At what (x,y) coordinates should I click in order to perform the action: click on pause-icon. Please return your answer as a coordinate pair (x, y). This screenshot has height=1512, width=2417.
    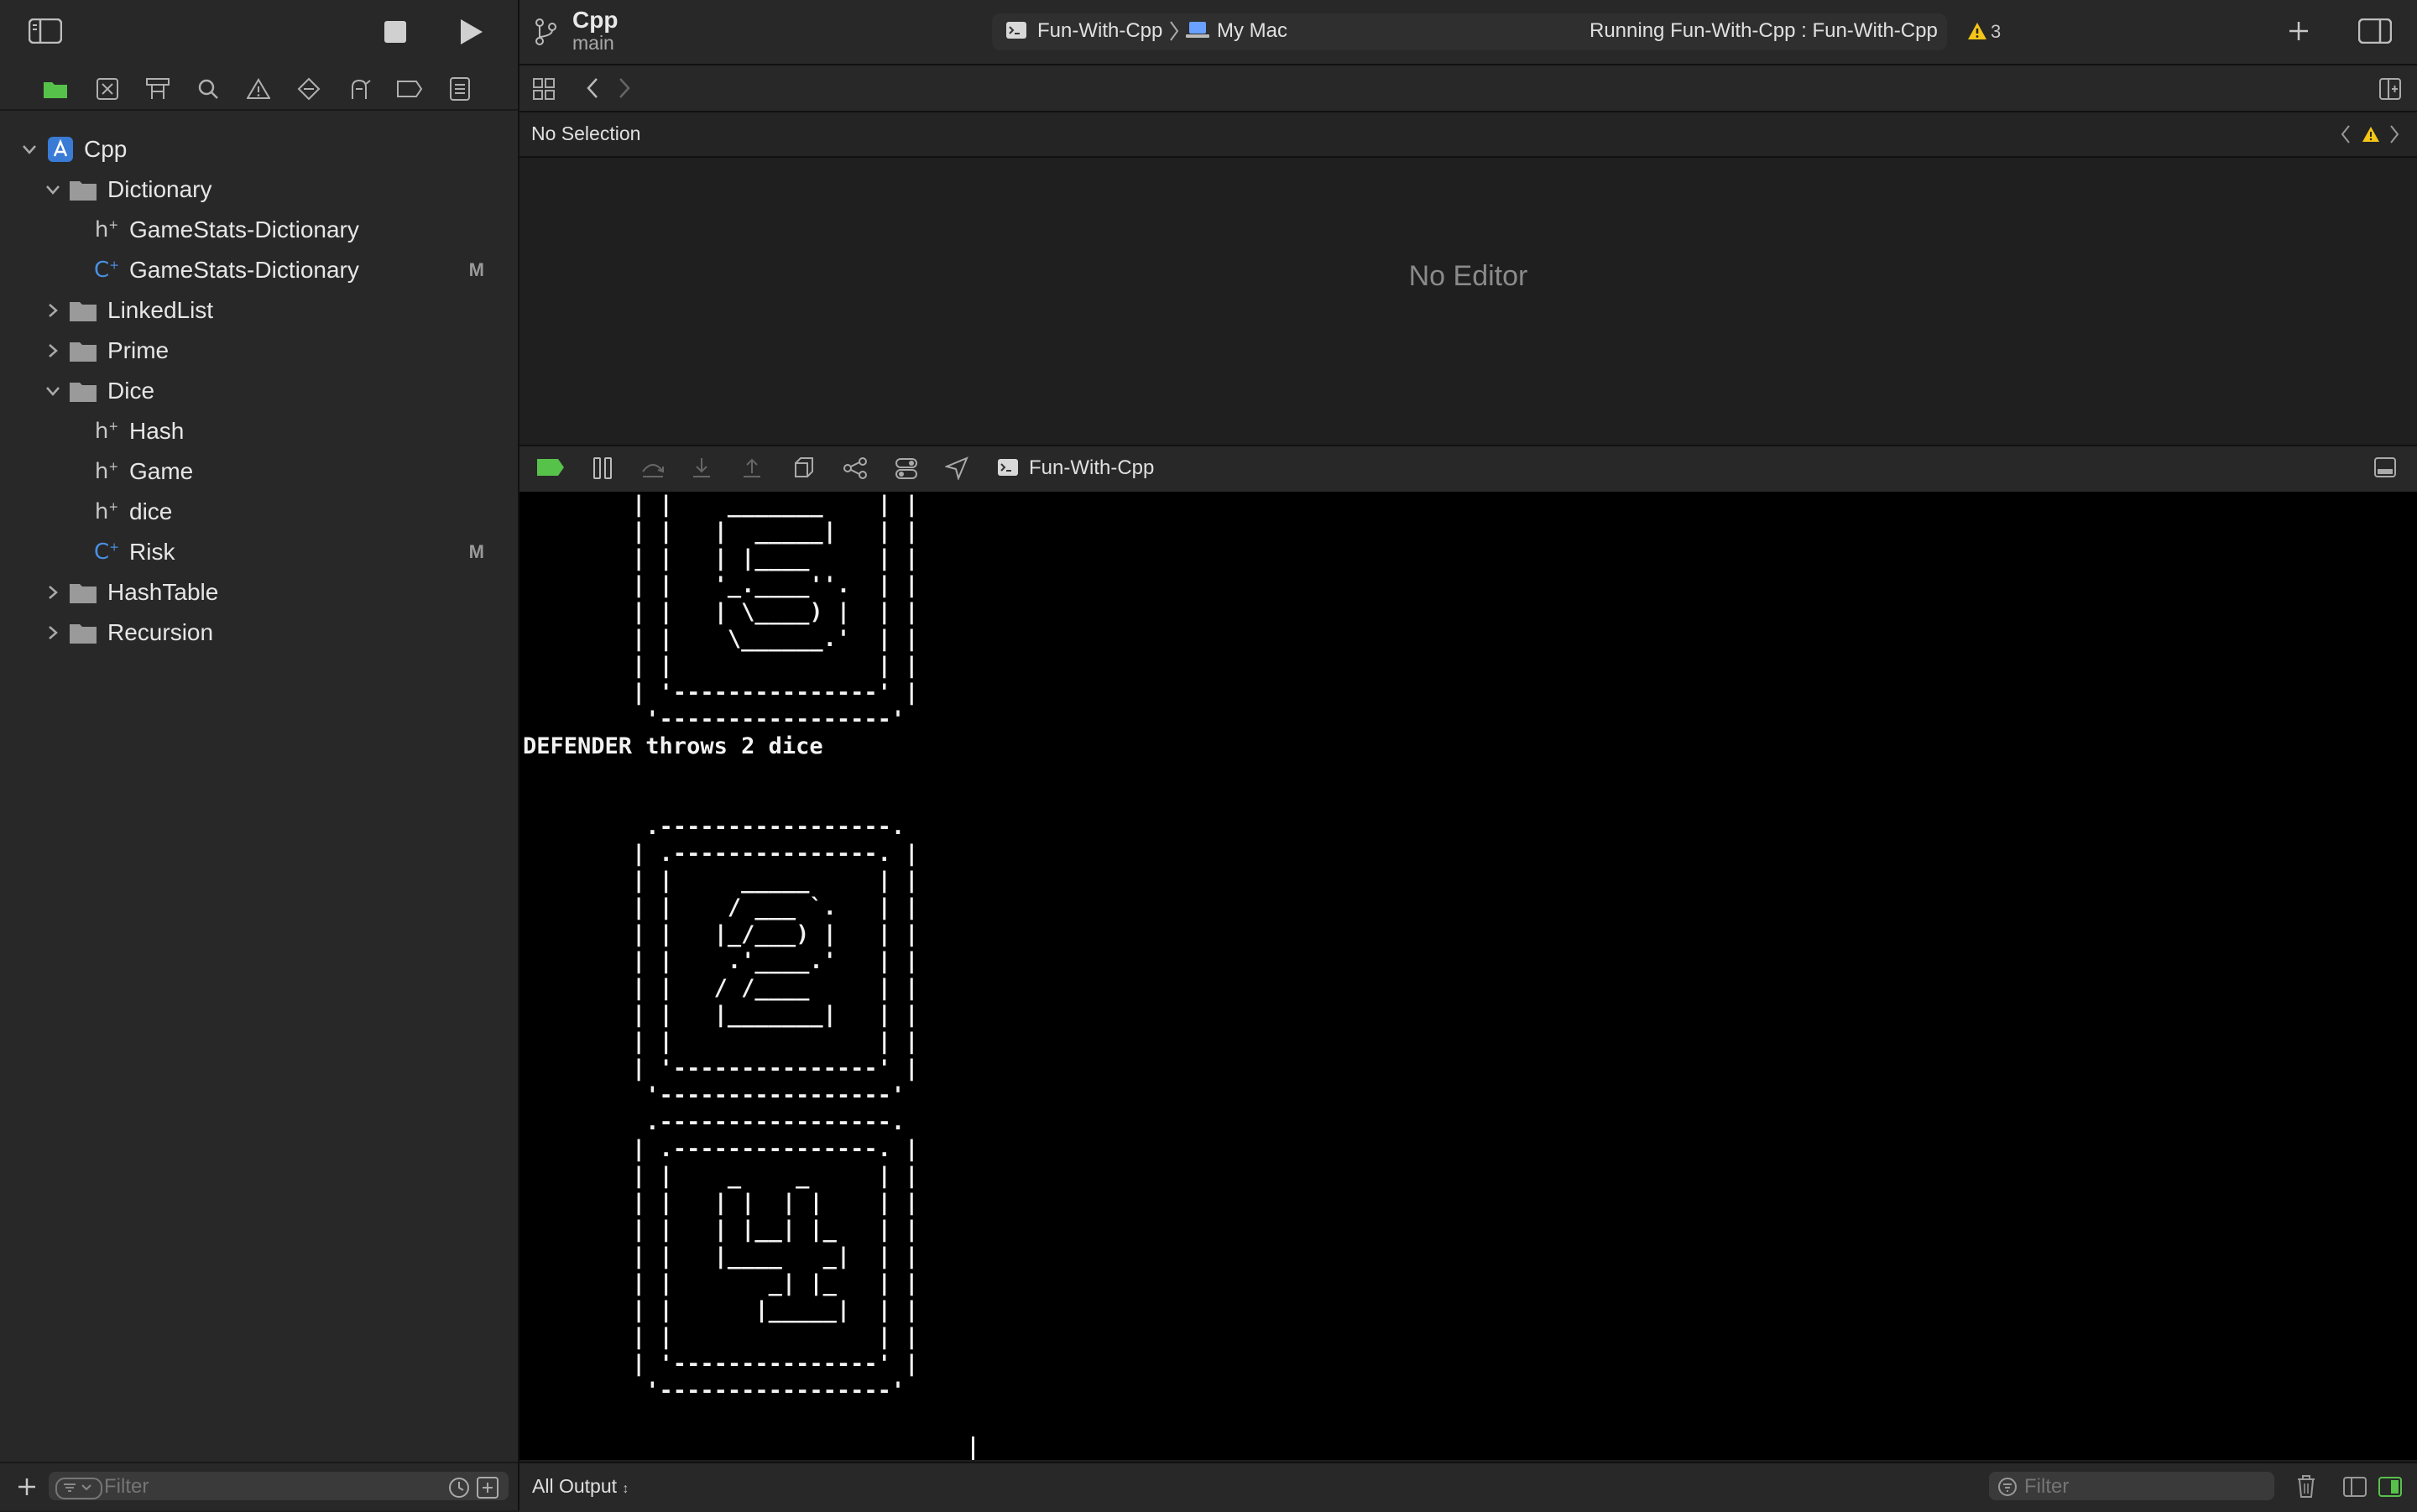
    Looking at the image, I should click on (603, 468).